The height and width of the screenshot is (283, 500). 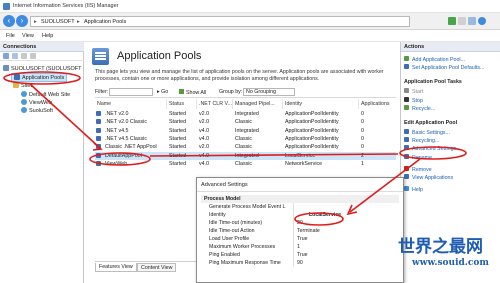 What do you see at coordinates (319, 219) in the screenshot?
I see `annotation-circle-identity` at bounding box center [319, 219].